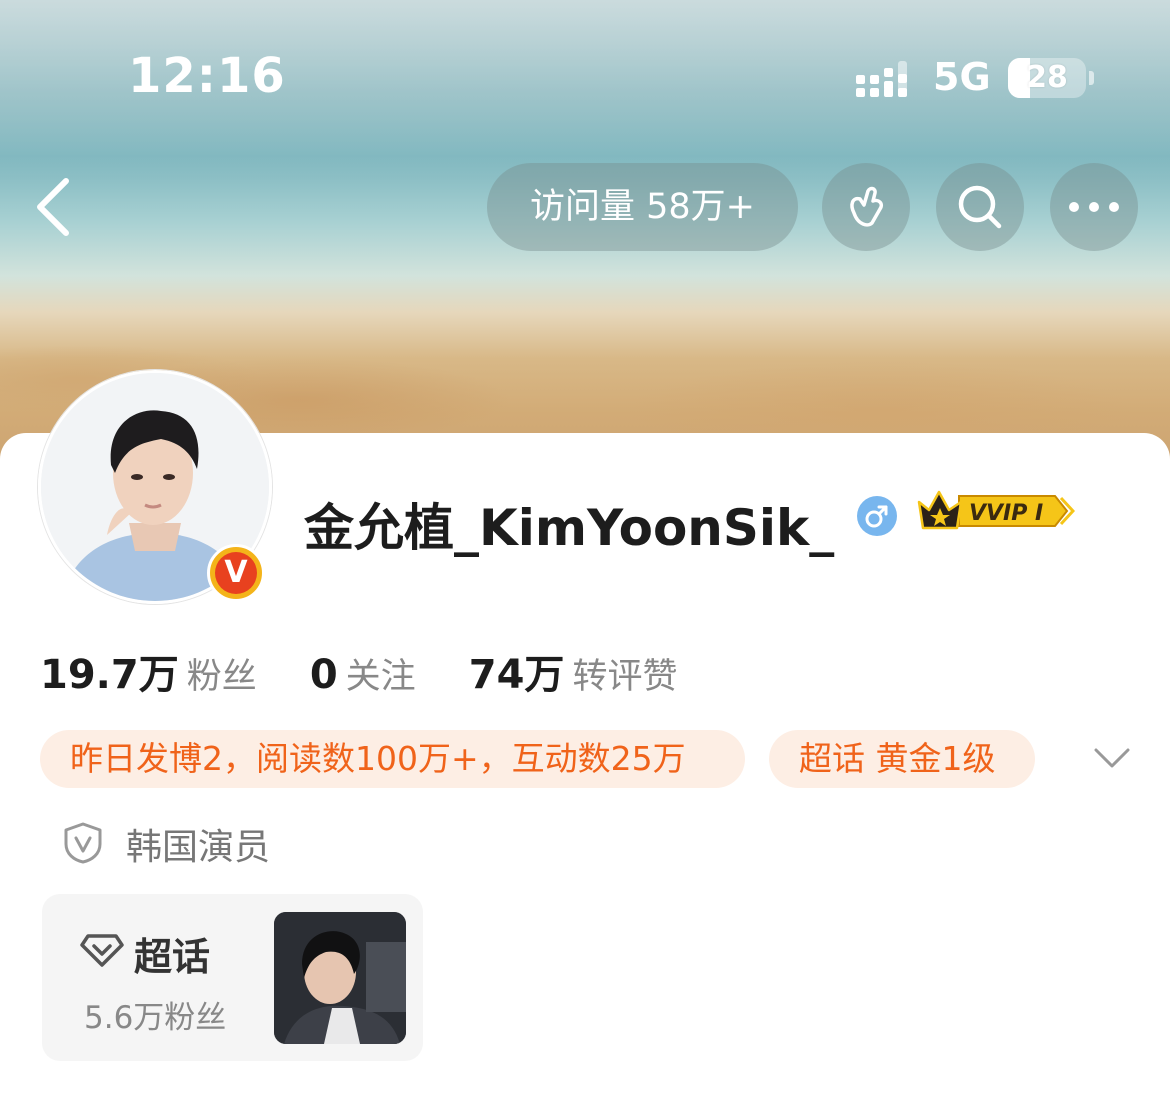 The width and height of the screenshot is (1170, 1102). I want to click on search-button, so click(980, 207).